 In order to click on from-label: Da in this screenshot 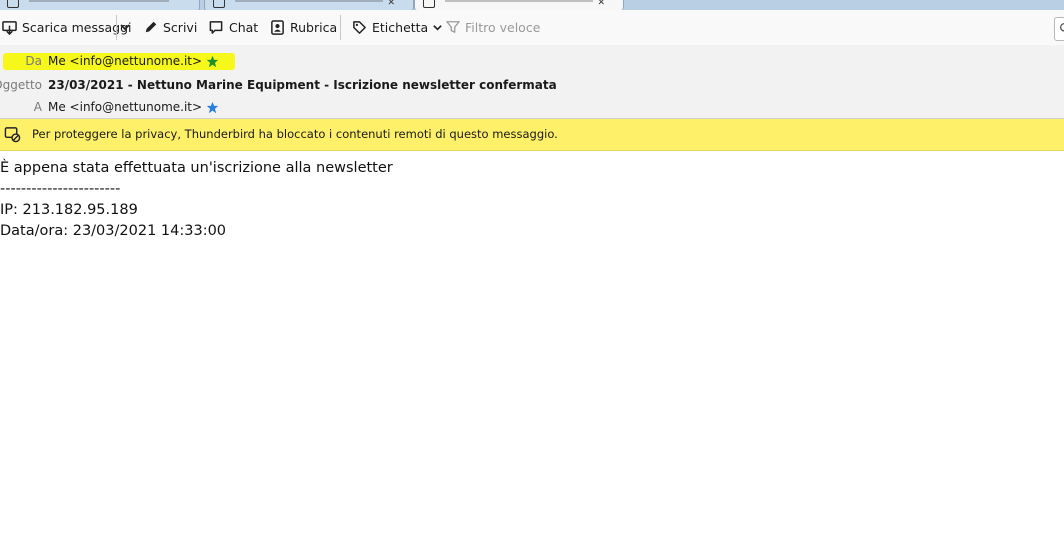, I will do `click(33, 61)`.